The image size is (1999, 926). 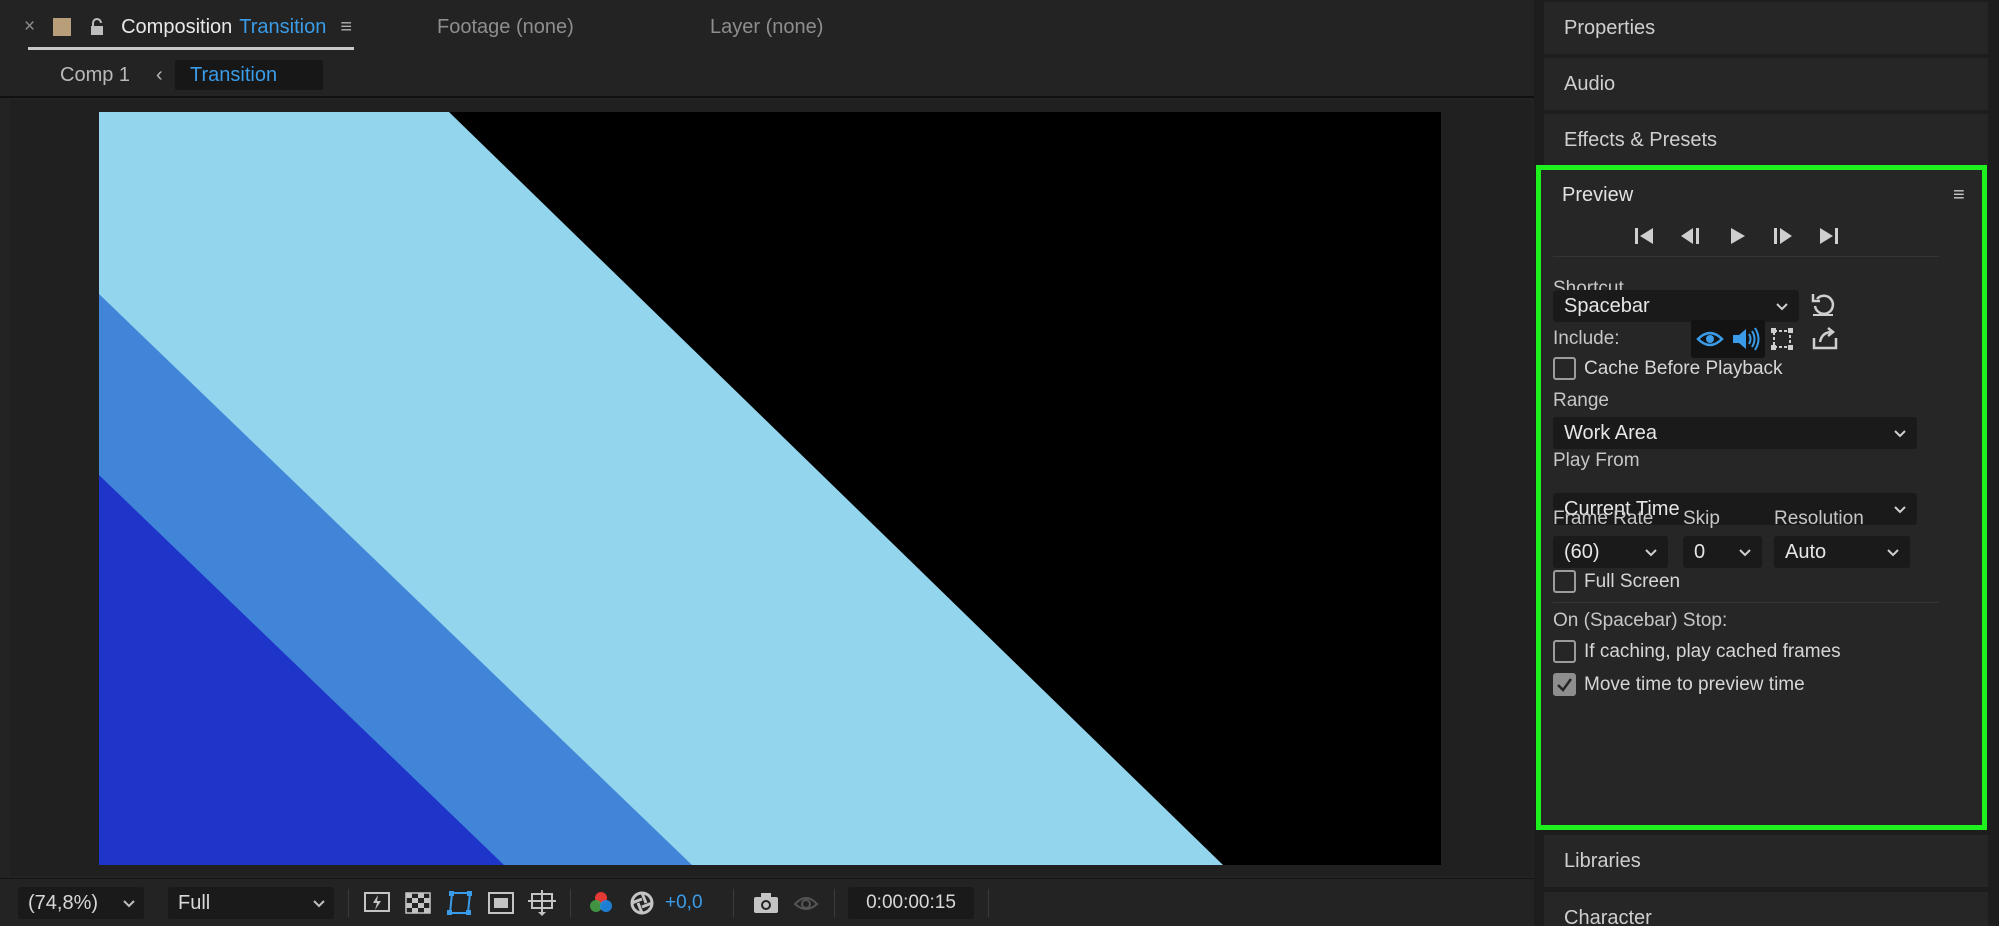 I want to click on region-of-interest-icon, so click(x=501, y=903).